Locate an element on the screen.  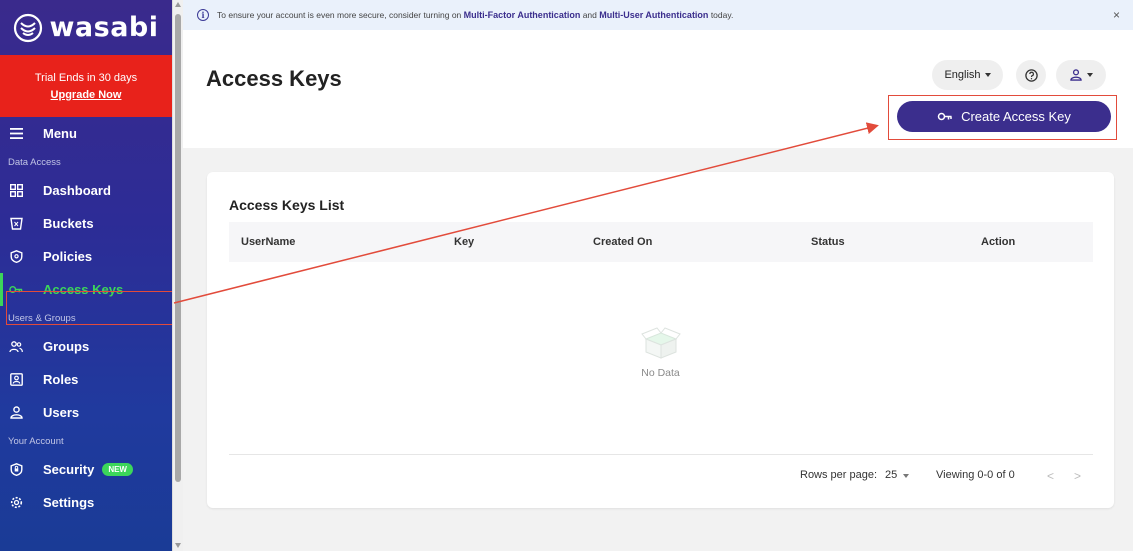
column-action: Action is located at coordinates (998, 242).